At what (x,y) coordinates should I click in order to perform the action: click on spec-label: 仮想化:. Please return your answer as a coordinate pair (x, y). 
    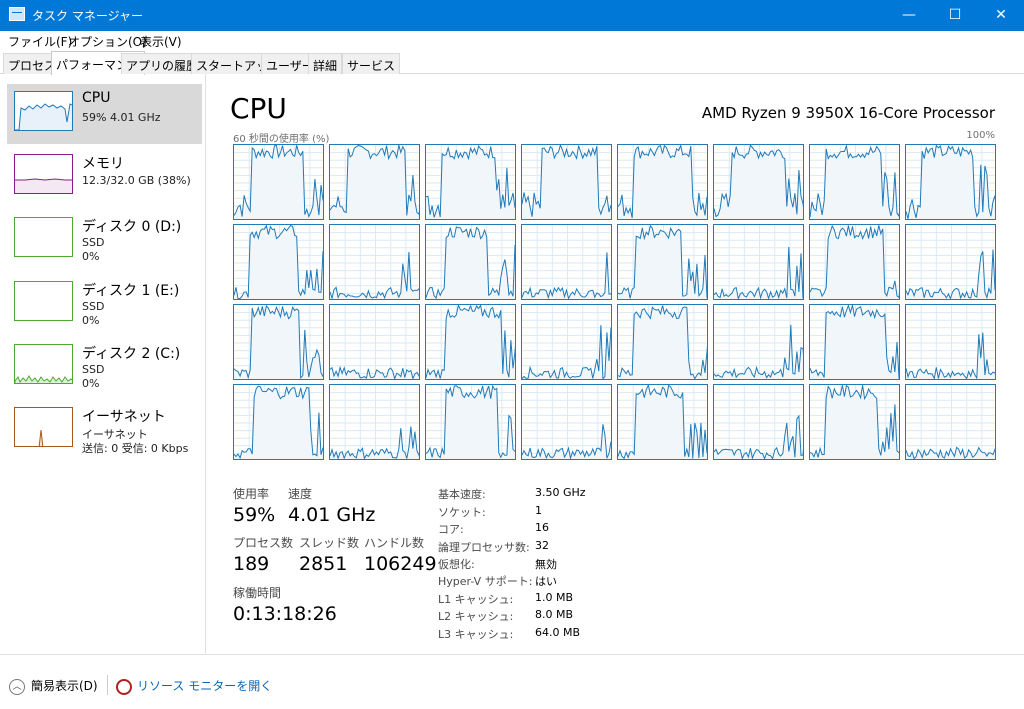
    Looking at the image, I should click on (456, 564).